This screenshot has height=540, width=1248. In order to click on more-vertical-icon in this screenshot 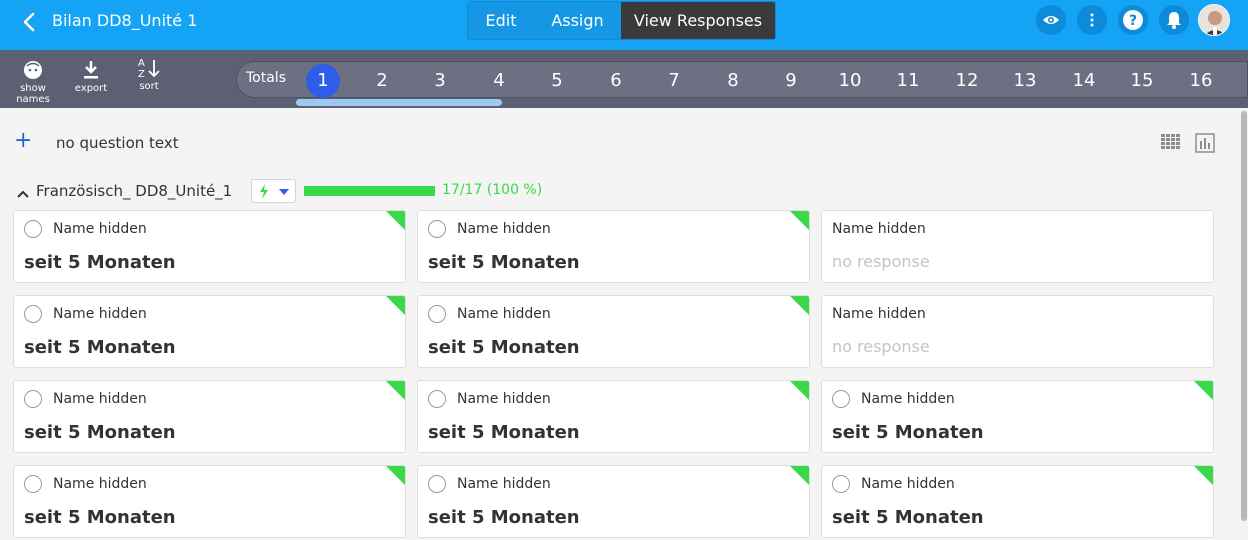, I will do `click(1092, 20)`.